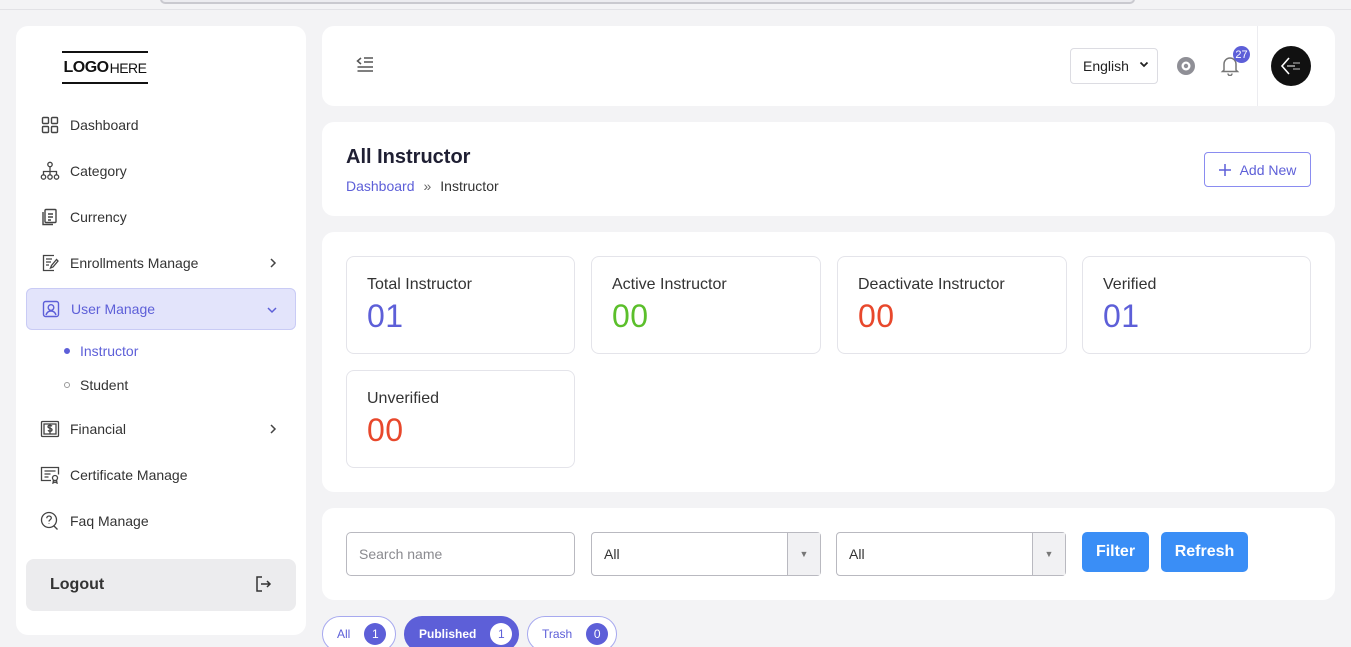  What do you see at coordinates (706, 305) in the screenshot?
I see `stat-active-instructor: Active Instructor 00` at bounding box center [706, 305].